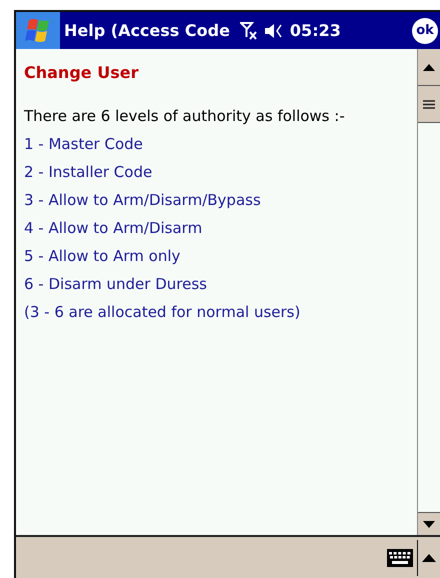 The height and width of the screenshot is (578, 440). Describe the element at coordinates (114, 228) in the screenshot. I see `authority-level: 4 - Allow to Arm/Disarm` at that location.